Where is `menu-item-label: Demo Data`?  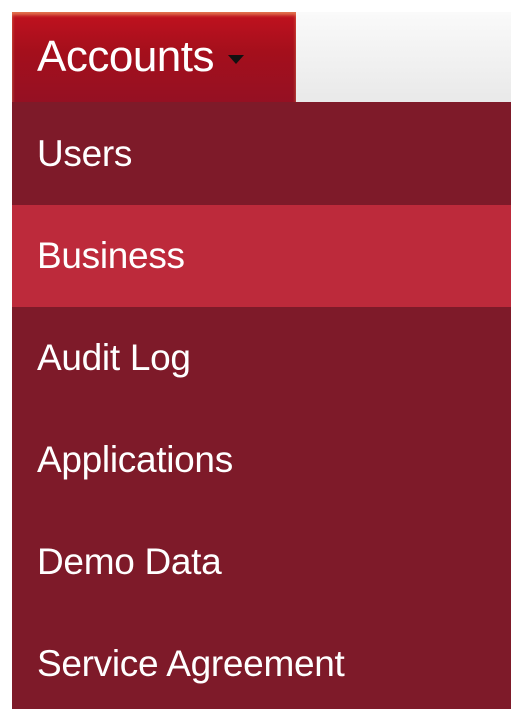
menu-item-label: Demo Data is located at coordinates (129, 561).